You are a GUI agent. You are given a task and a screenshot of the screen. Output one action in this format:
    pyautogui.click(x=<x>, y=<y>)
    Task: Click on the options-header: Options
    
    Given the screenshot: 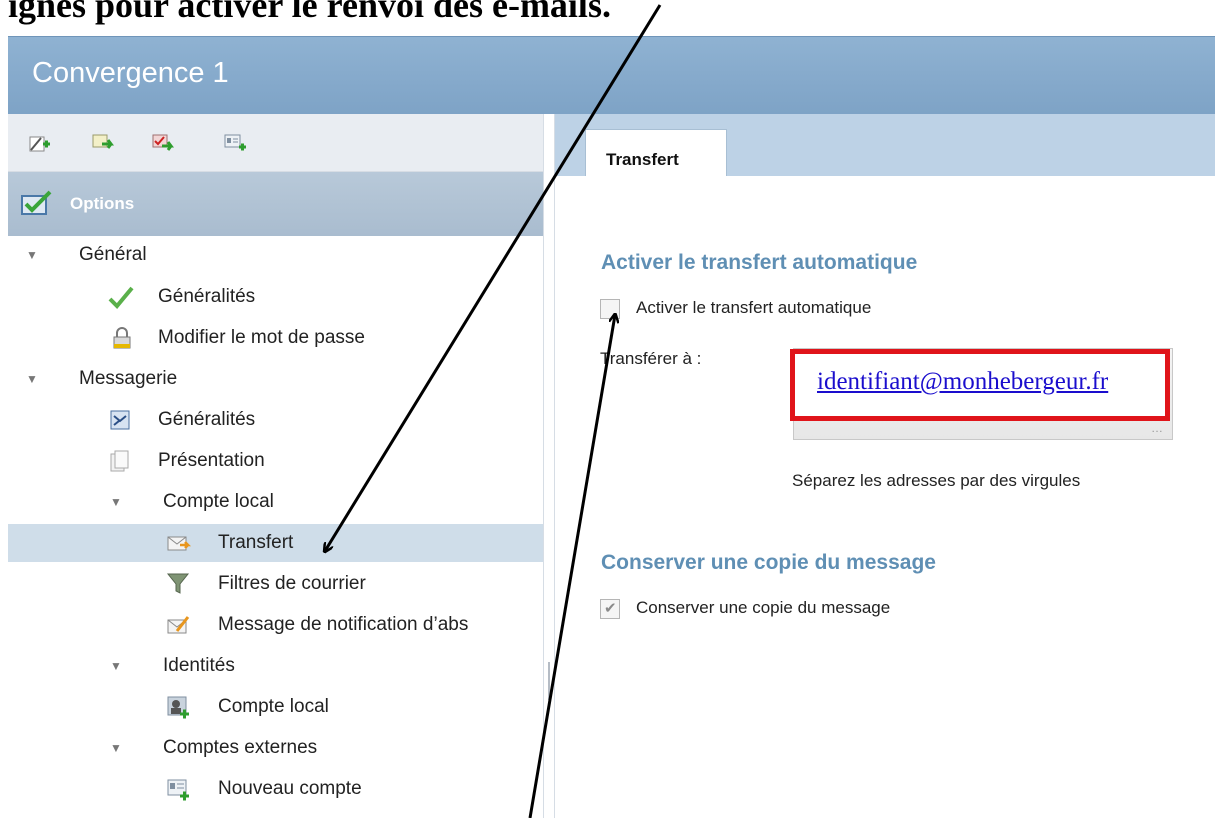 What is the action you would take?
    pyautogui.click(x=275, y=204)
    